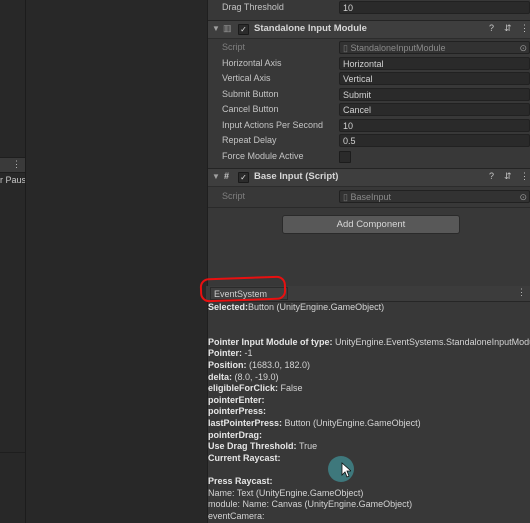  Describe the element at coordinates (434, 63) in the screenshot. I see `horizontal-axis-field: Horizontal` at that location.